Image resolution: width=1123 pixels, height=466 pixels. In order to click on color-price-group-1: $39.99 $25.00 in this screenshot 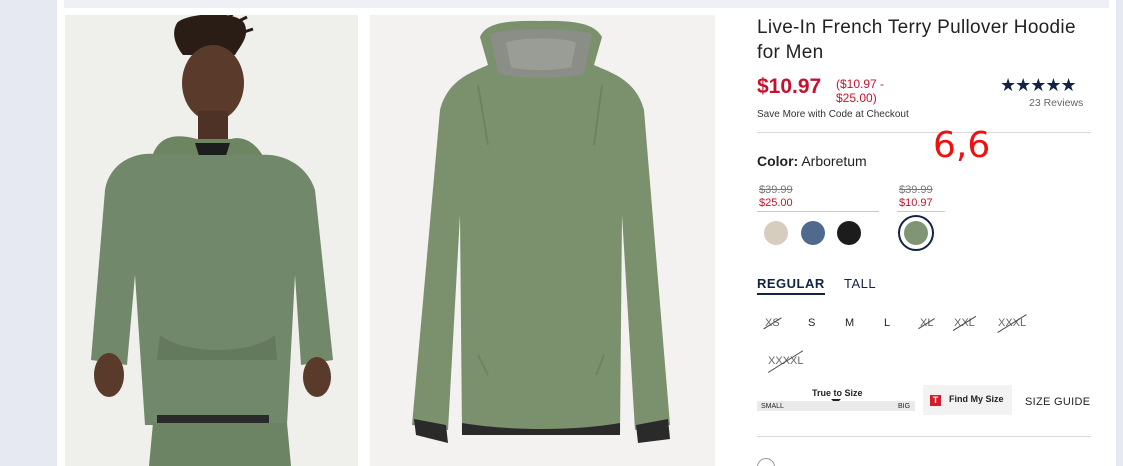, I will do `click(776, 197)`.